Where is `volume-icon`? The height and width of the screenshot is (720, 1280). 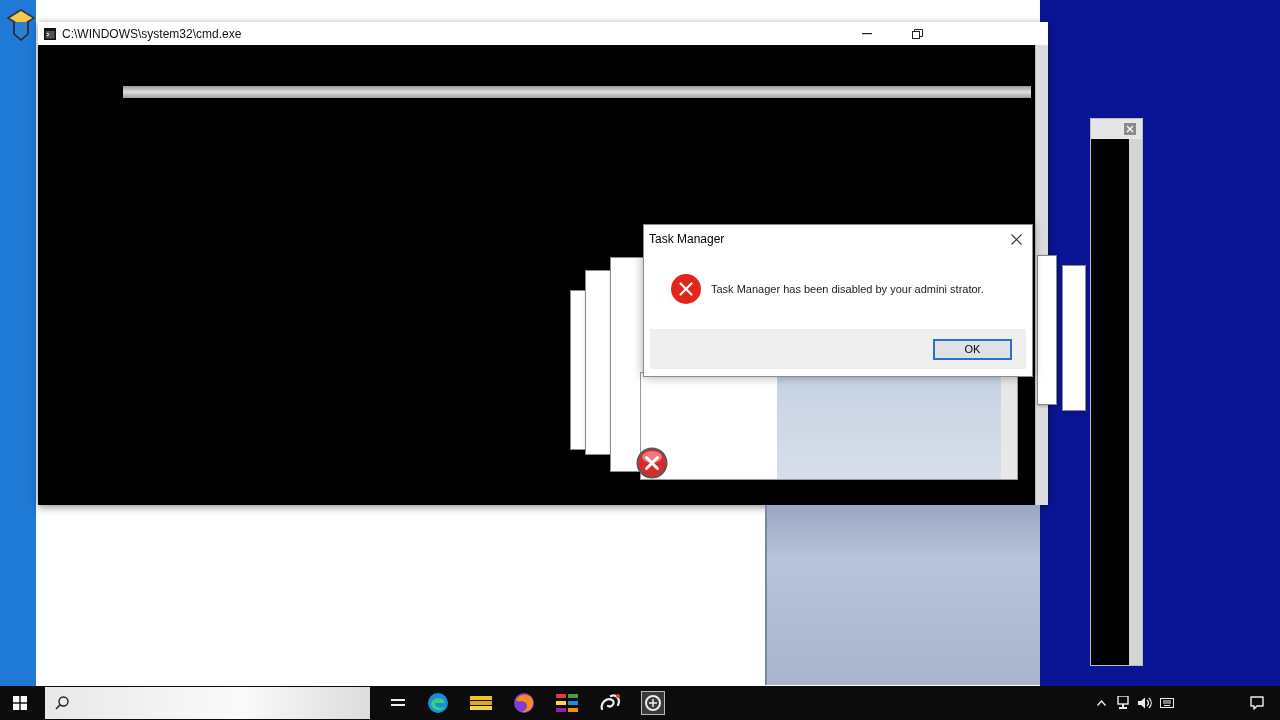
volume-icon is located at coordinates (1145, 703).